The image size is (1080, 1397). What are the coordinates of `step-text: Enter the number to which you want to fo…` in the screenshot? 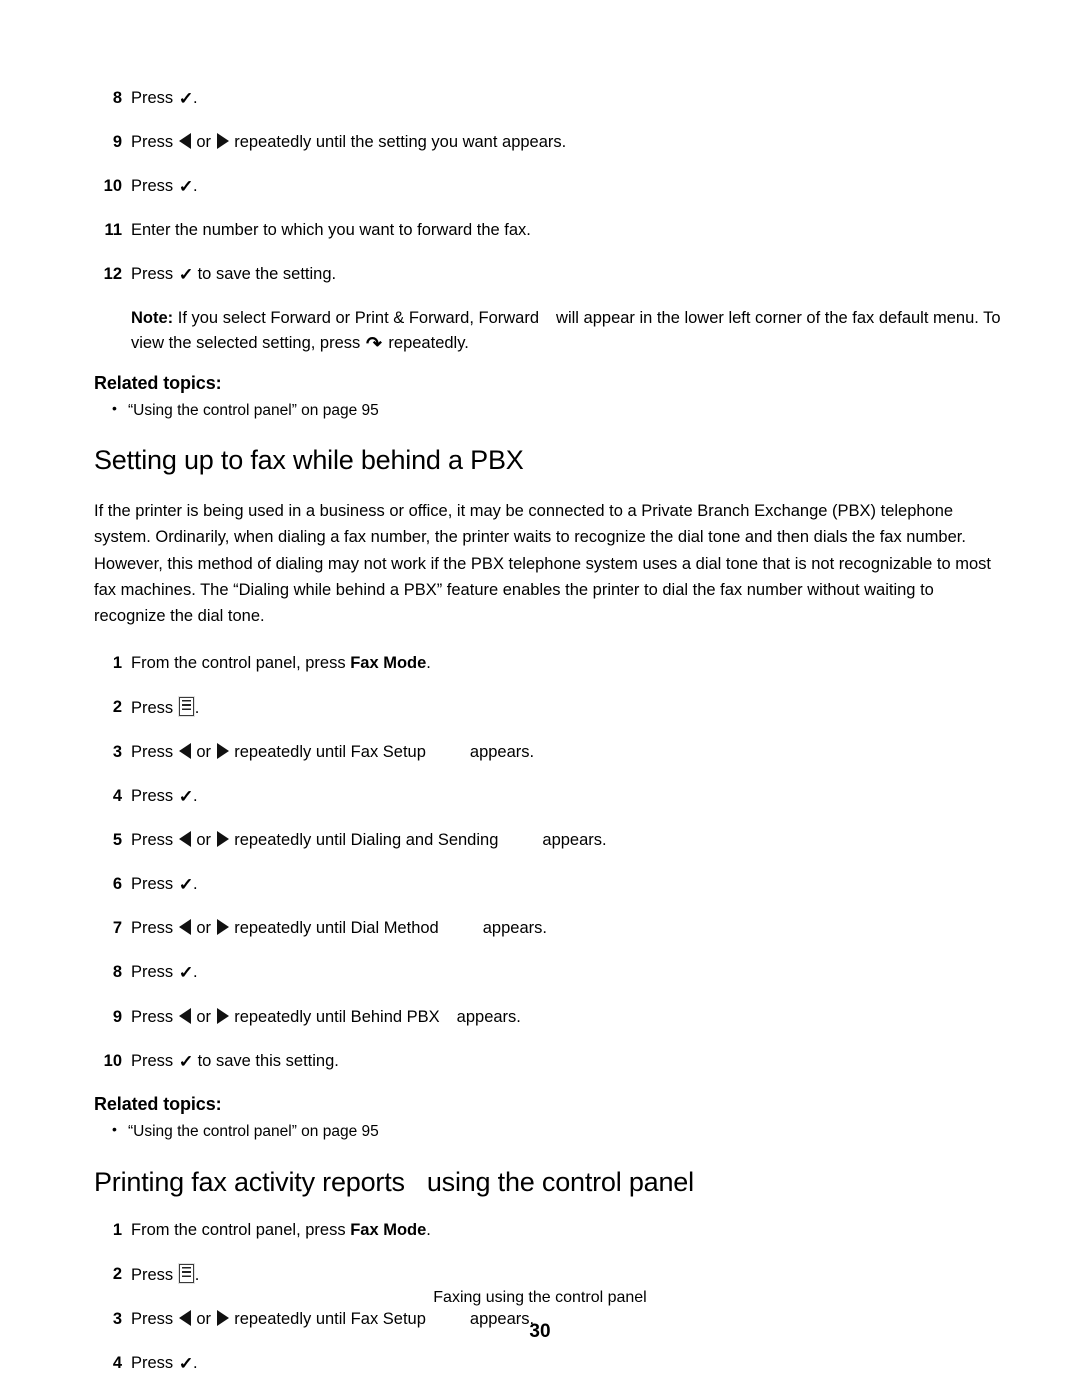 It's located at (331, 230).